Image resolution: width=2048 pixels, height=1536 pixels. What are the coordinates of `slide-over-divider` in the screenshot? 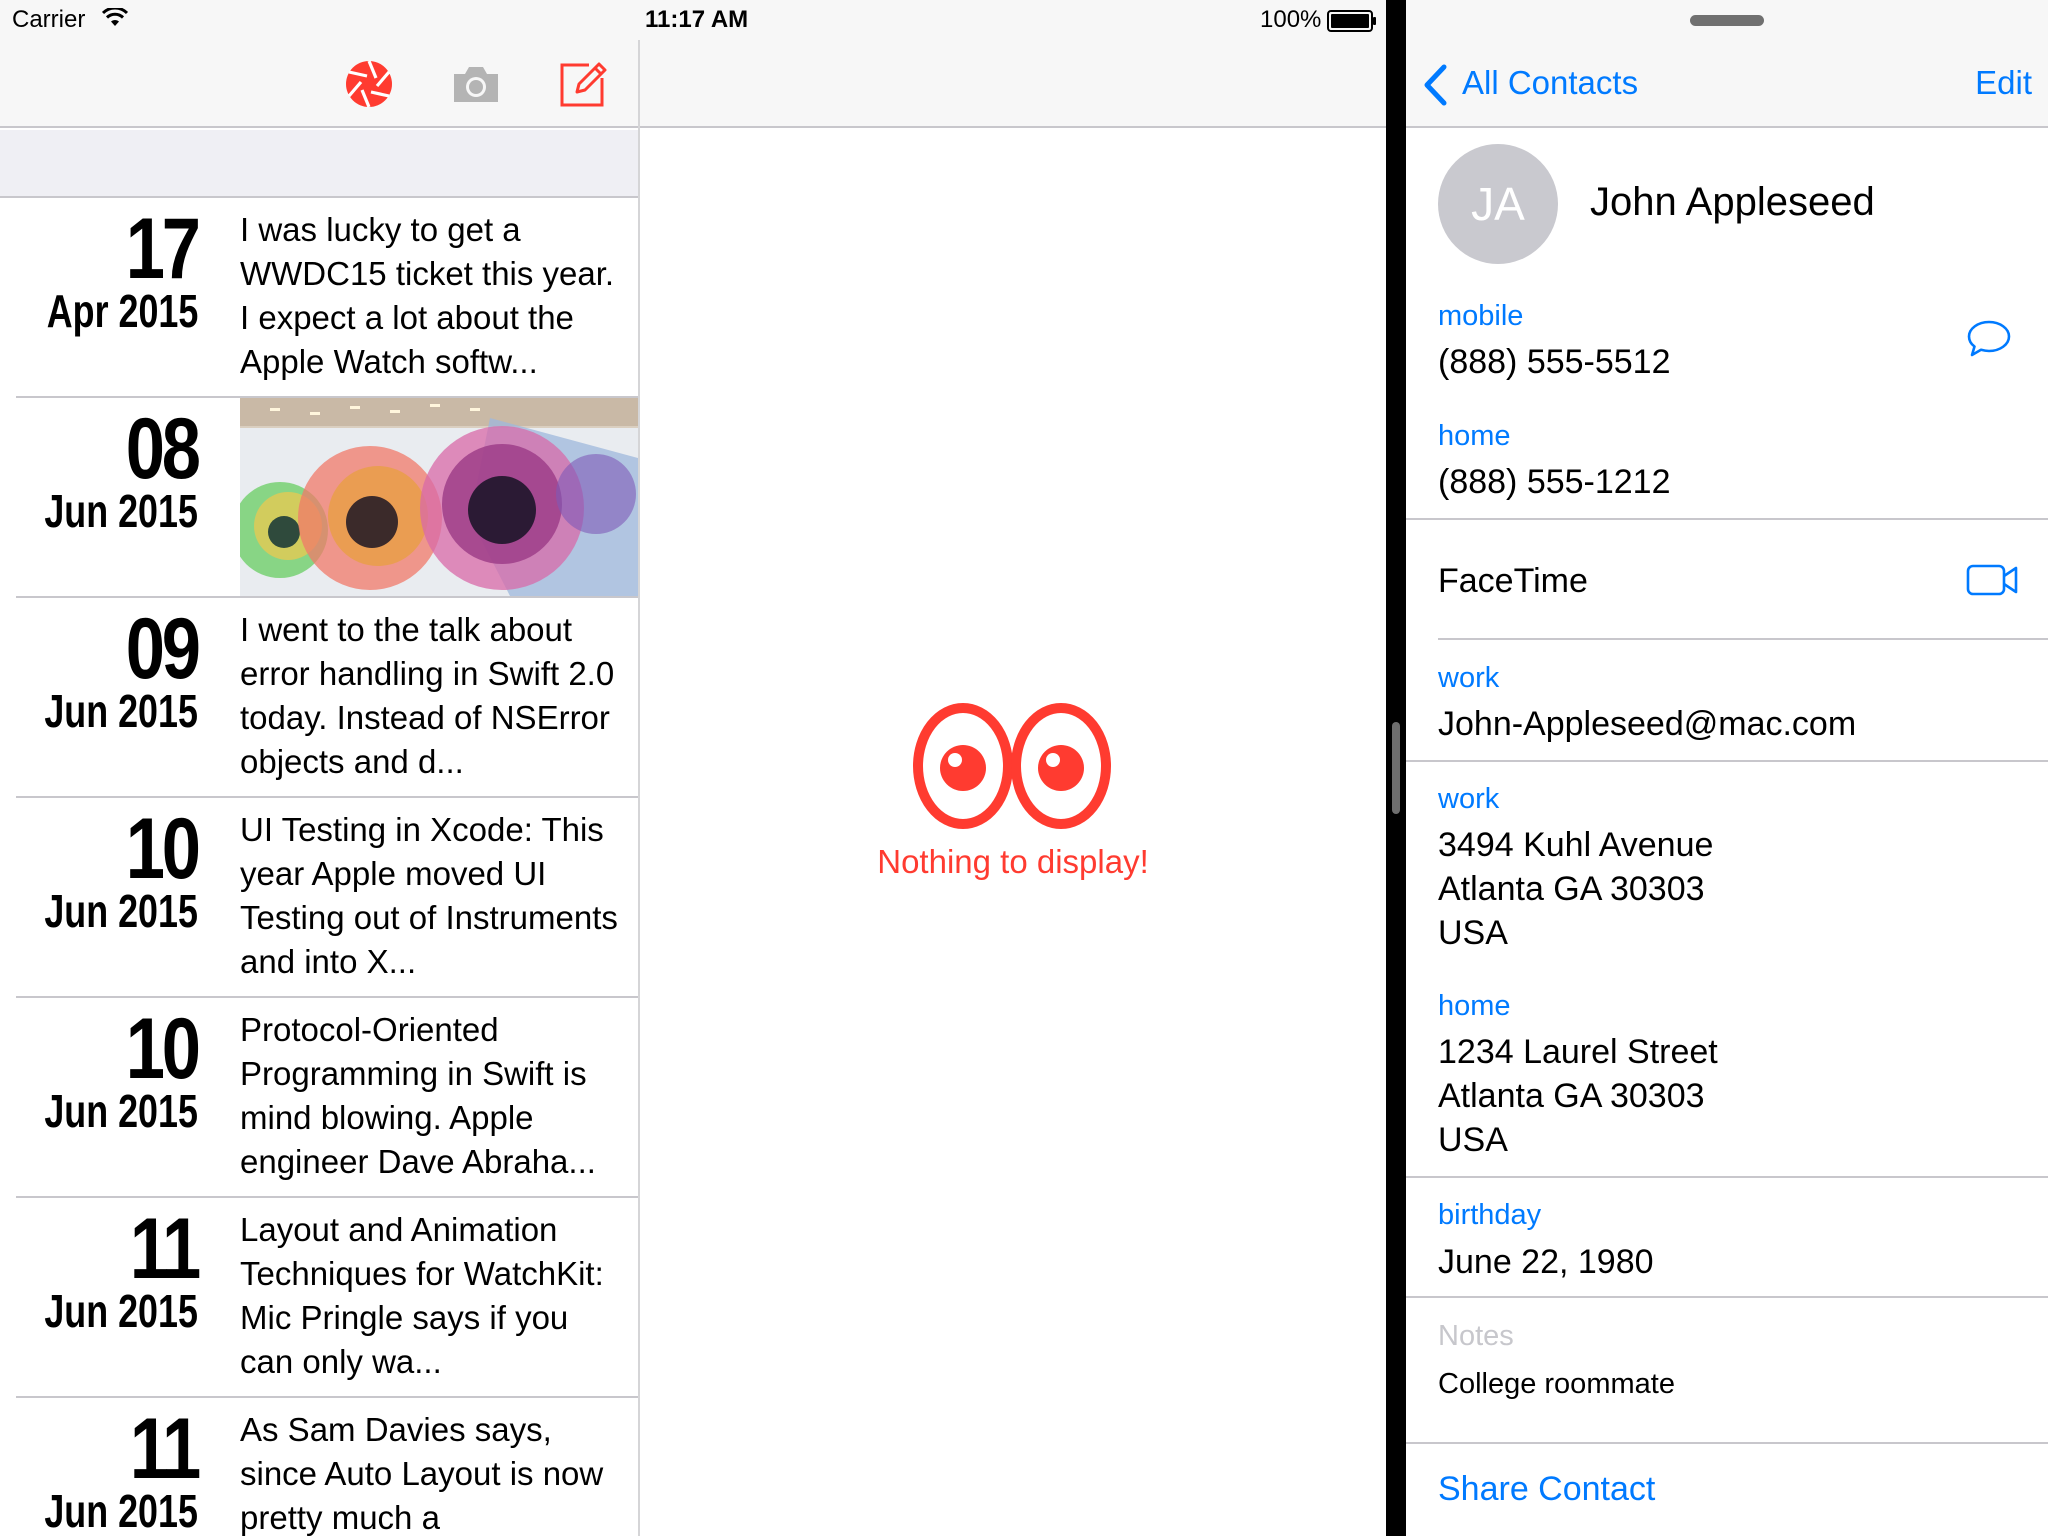 It's located at (1396, 768).